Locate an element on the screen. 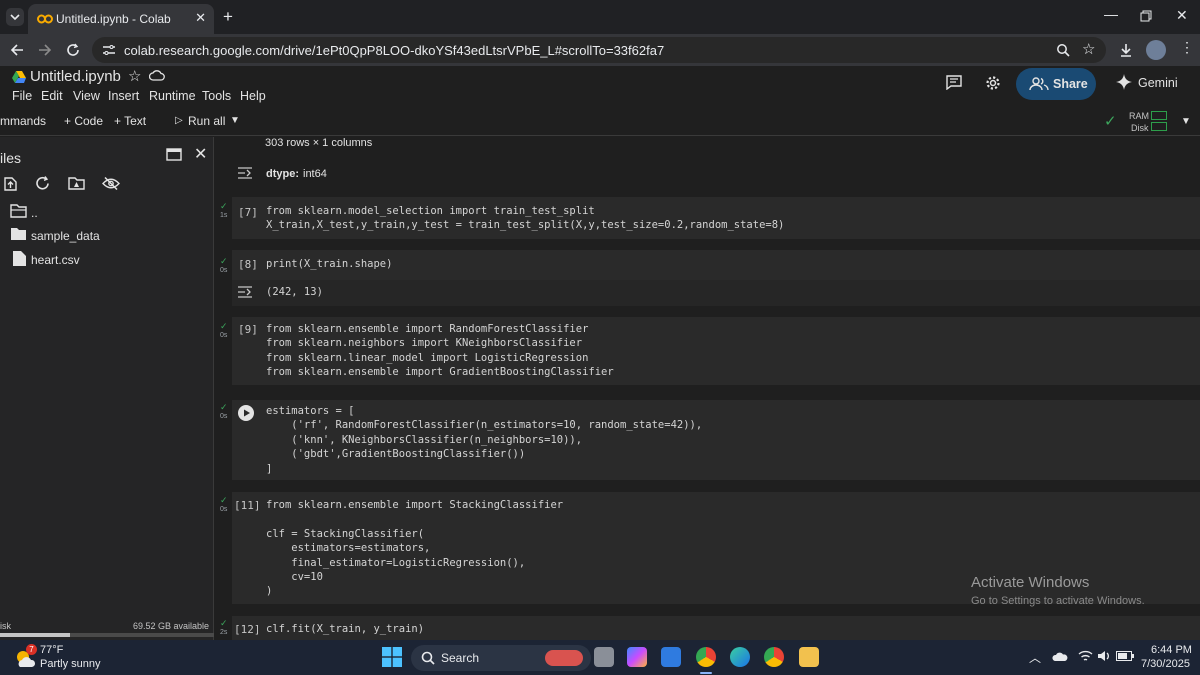  forward-arrow-icon is located at coordinates (45, 50).